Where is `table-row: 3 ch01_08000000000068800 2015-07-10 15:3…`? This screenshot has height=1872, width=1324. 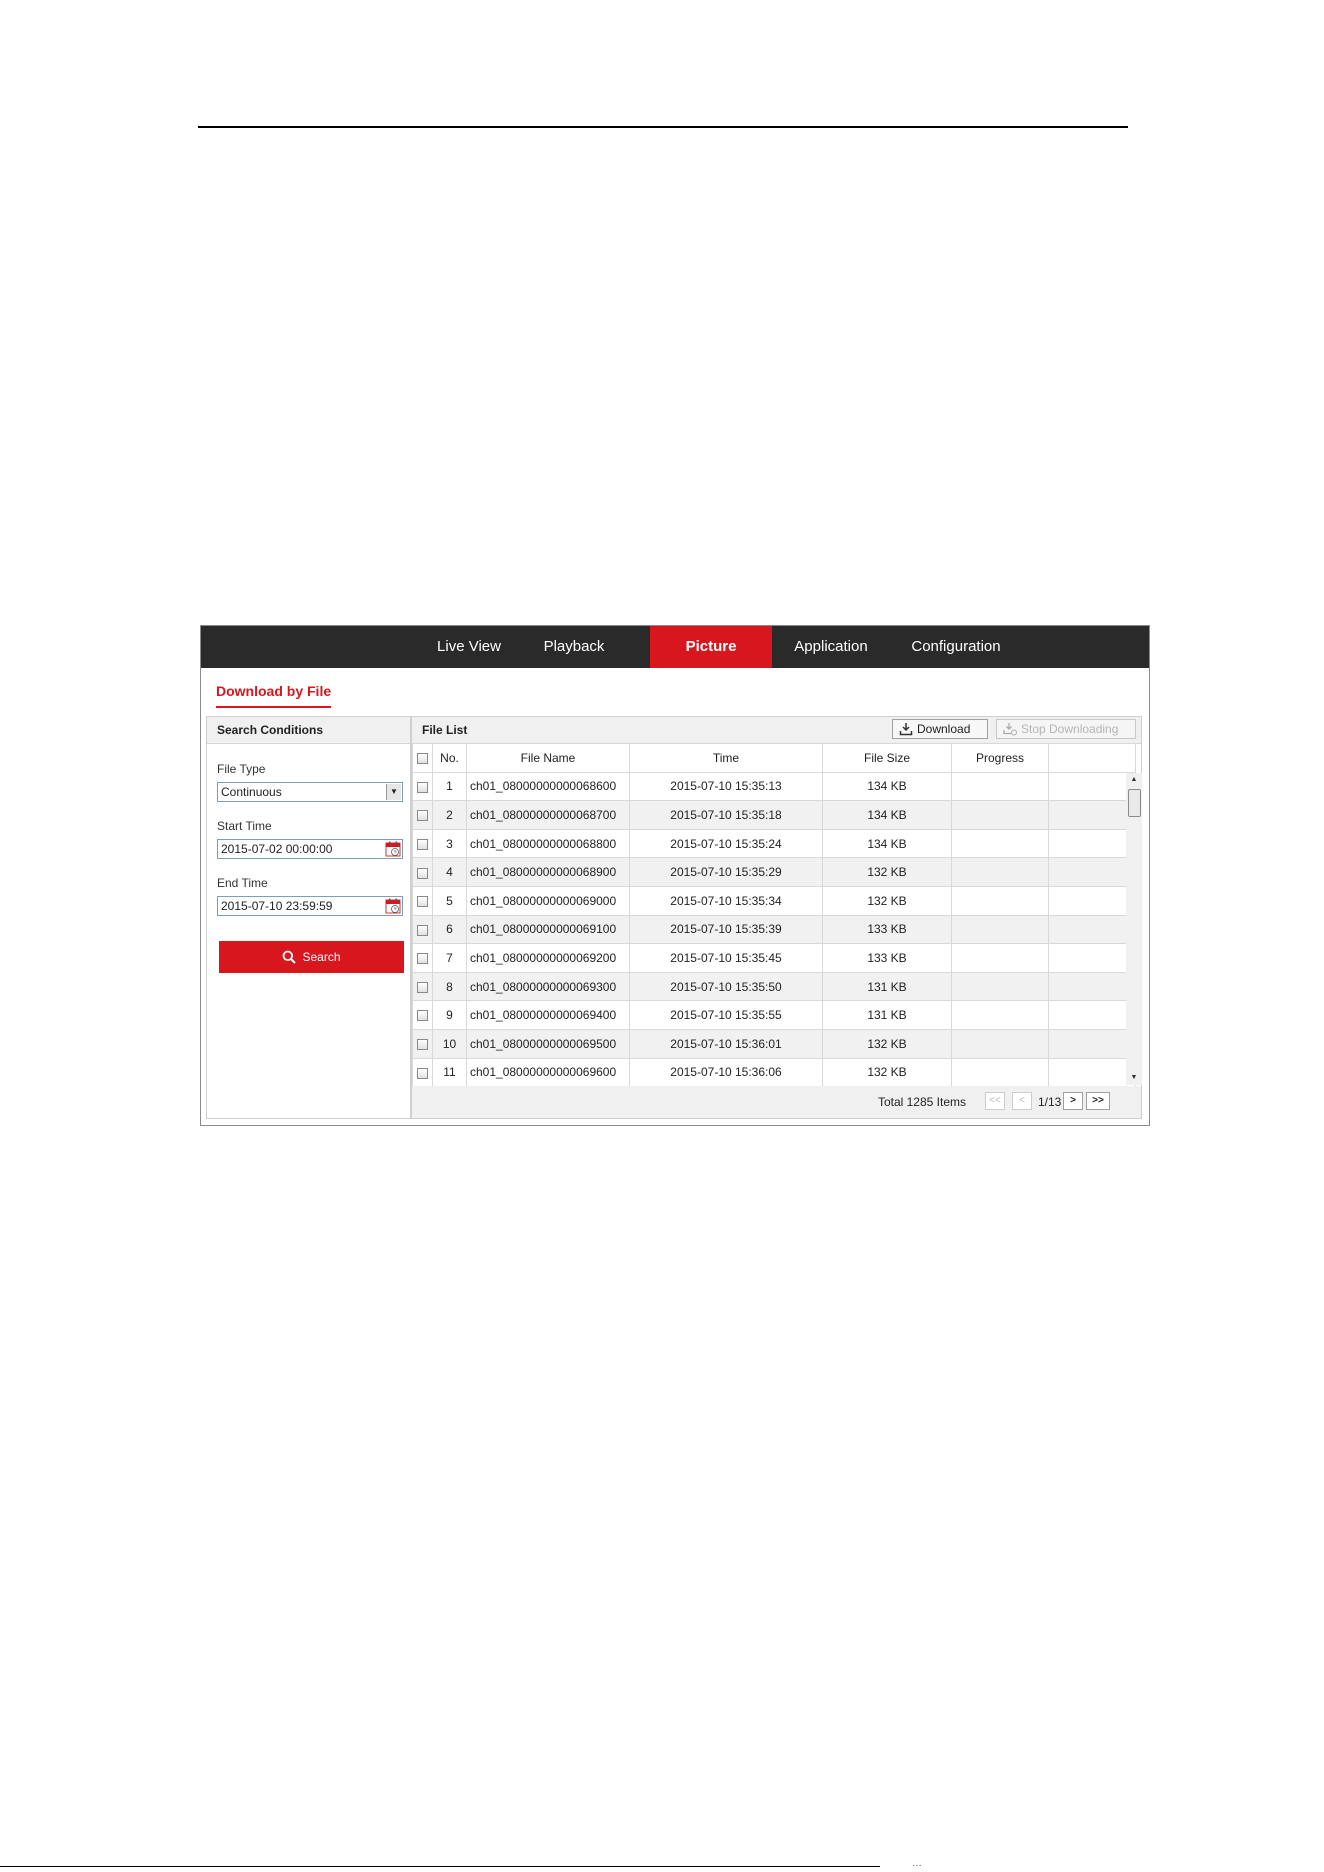 table-row: 3 ch01_08000000000068800 2015-07-10 15:3… is located at coordinates (774, 843).